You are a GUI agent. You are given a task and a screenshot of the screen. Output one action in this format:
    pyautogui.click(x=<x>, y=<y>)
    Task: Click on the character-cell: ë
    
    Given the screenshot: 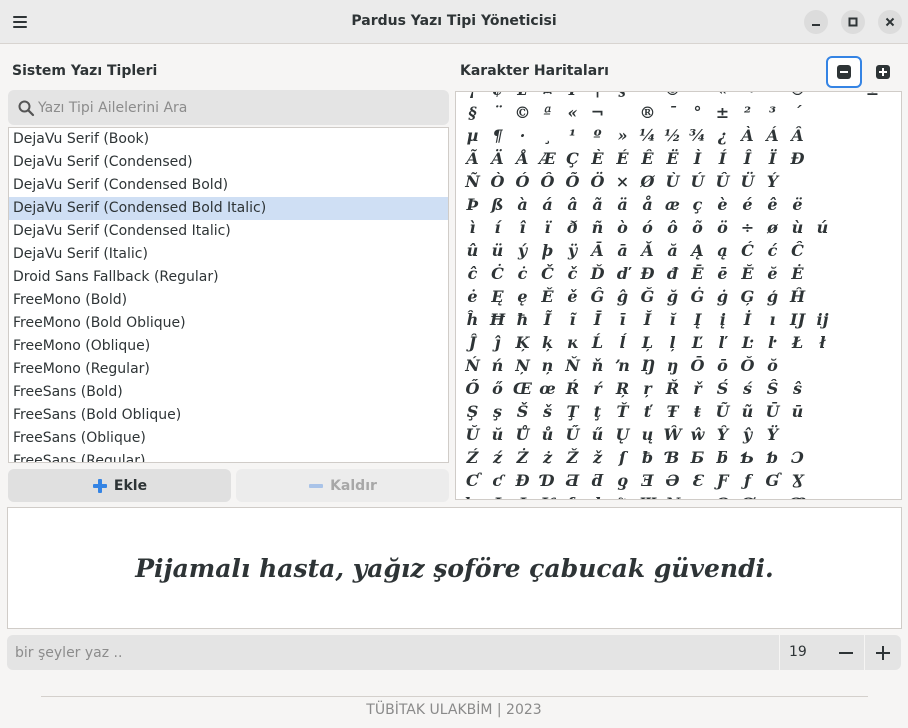 What is the action you would take?
    pyautogui.click(x=797, y=204)
    